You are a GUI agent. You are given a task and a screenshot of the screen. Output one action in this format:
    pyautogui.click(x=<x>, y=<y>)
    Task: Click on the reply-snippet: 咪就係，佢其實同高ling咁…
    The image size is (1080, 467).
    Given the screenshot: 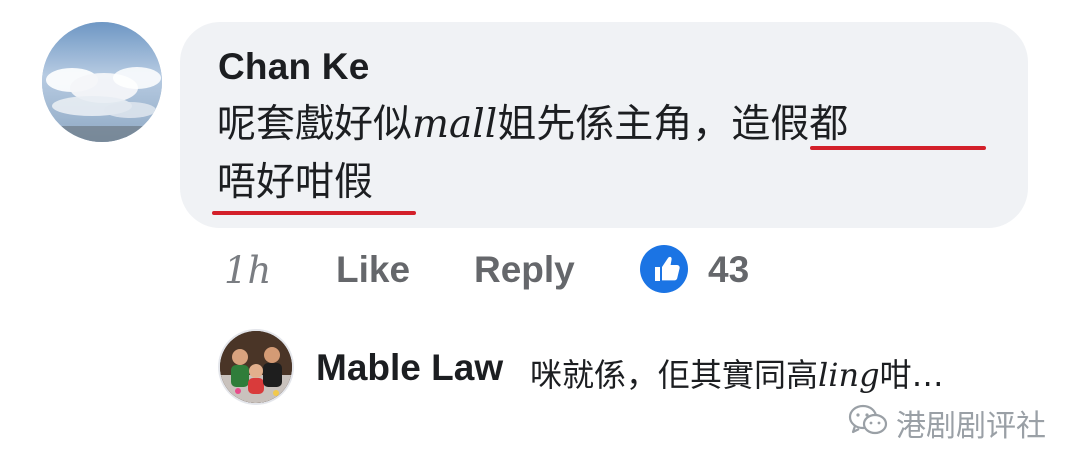 What is the action you would take?
    pyautogui.click(x=737, y=373)
    